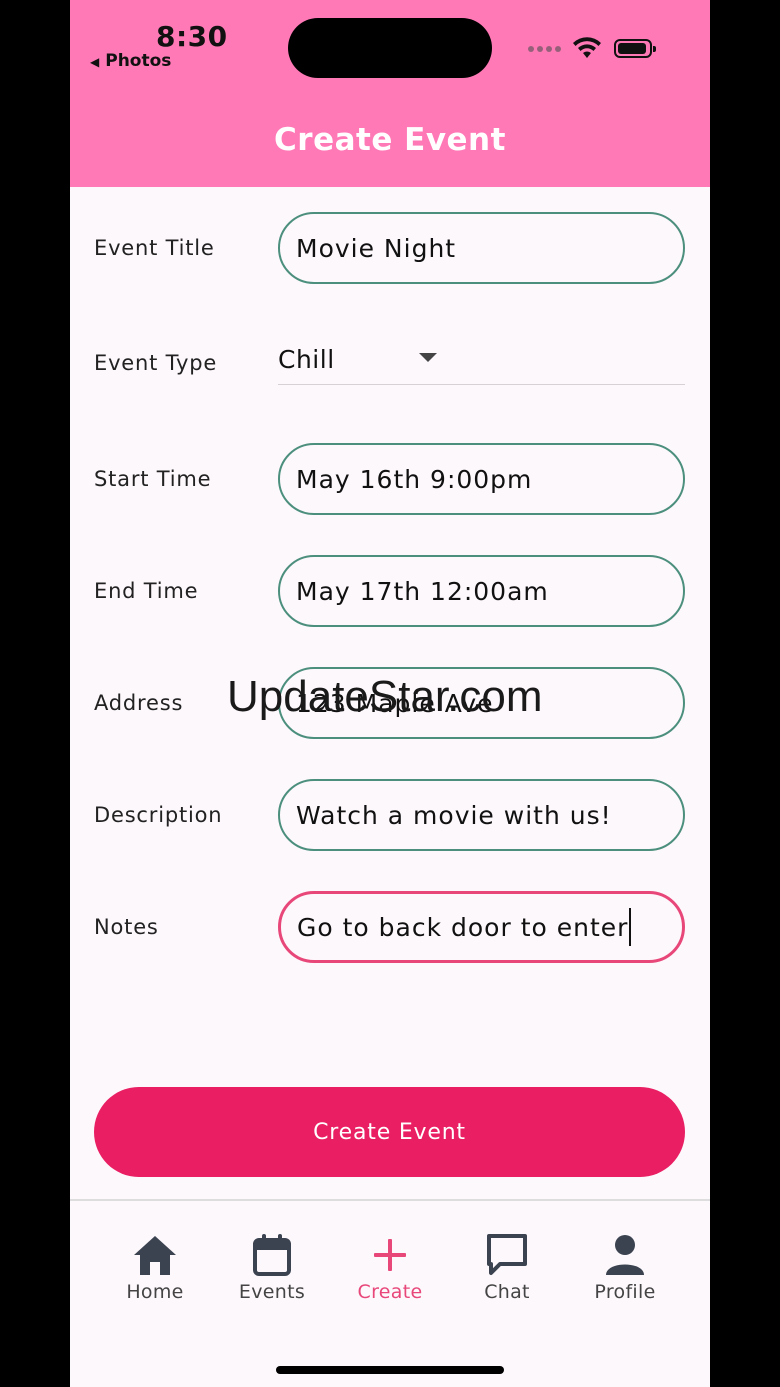 This screenshot has width=780, height=1387. What do you see at coordinates (139, 703) in the screenshot?
I see `address-label: Address` at bounding box center [139, 703].